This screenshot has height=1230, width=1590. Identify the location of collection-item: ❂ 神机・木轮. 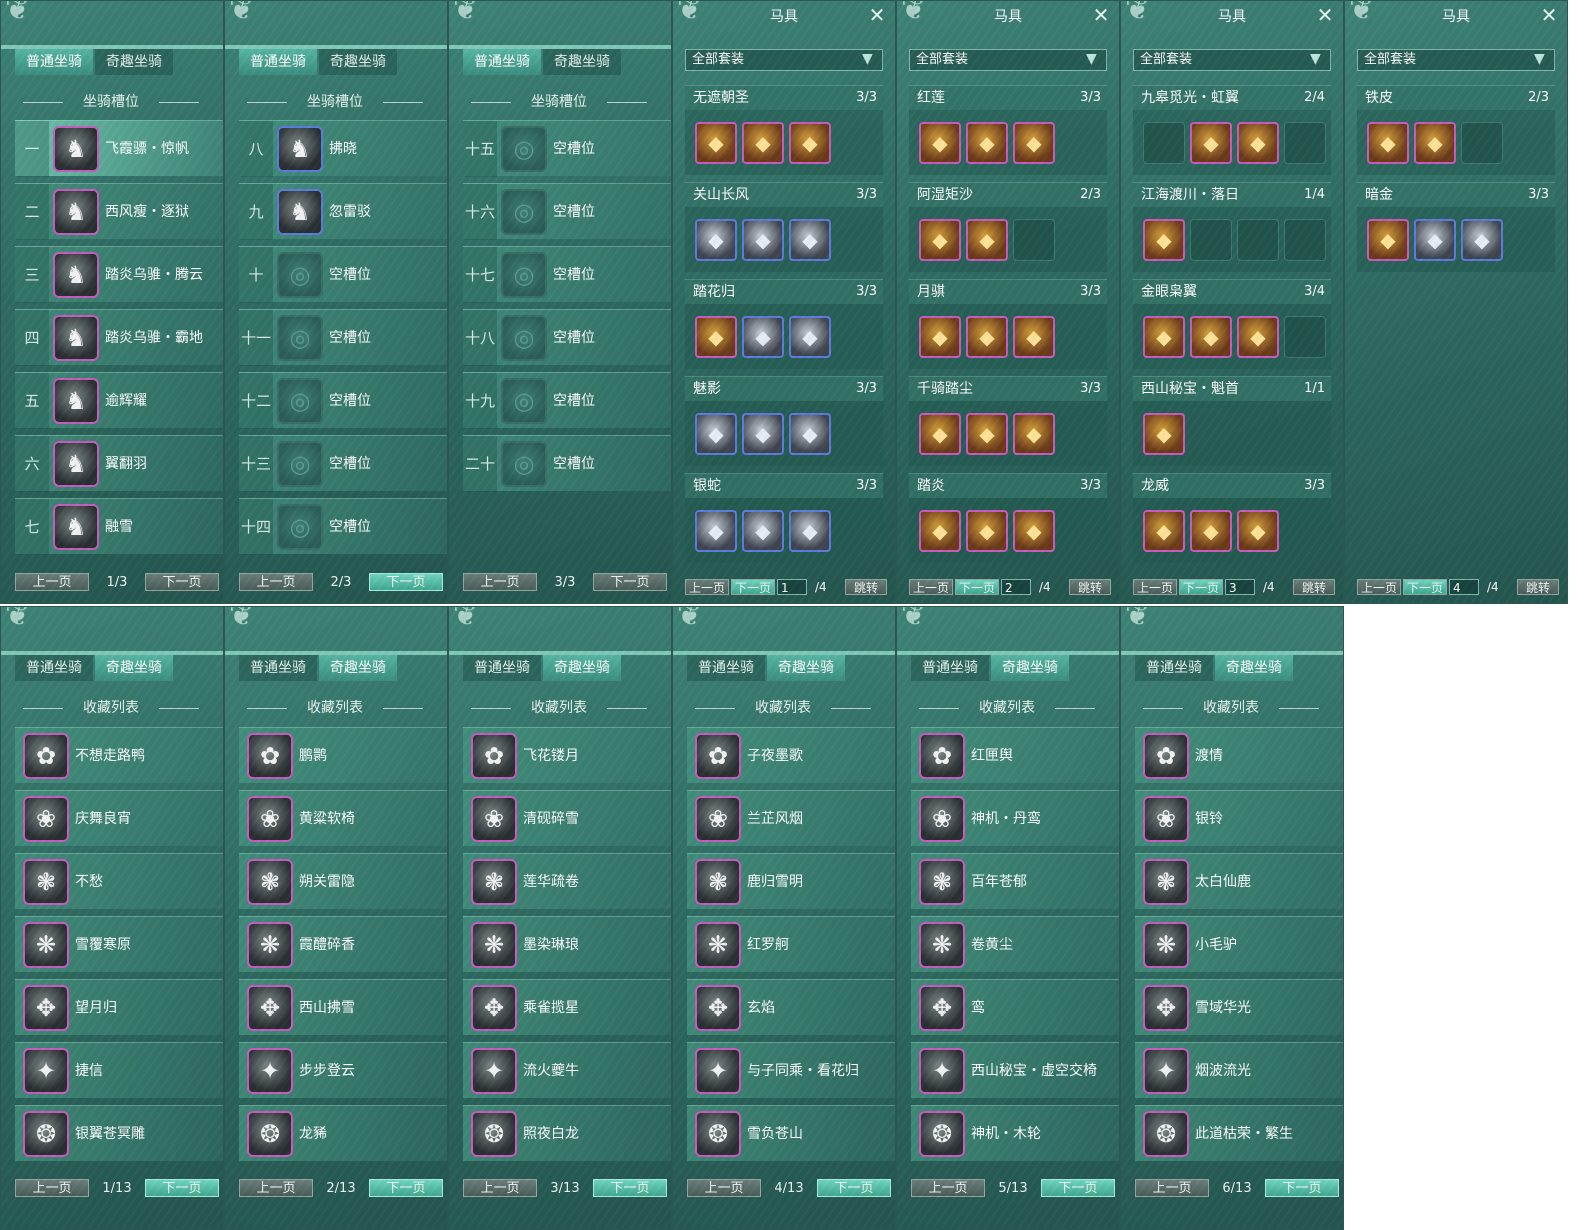
(1015, 1133).